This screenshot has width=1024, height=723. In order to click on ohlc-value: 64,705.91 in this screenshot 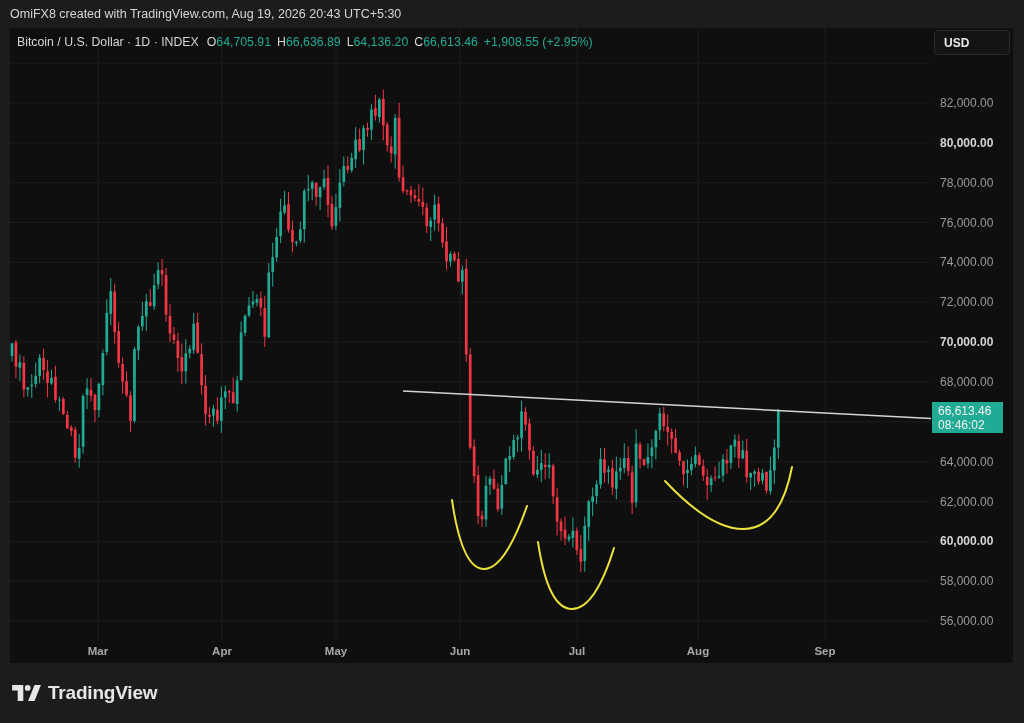, I will do `click(244, 42)`.